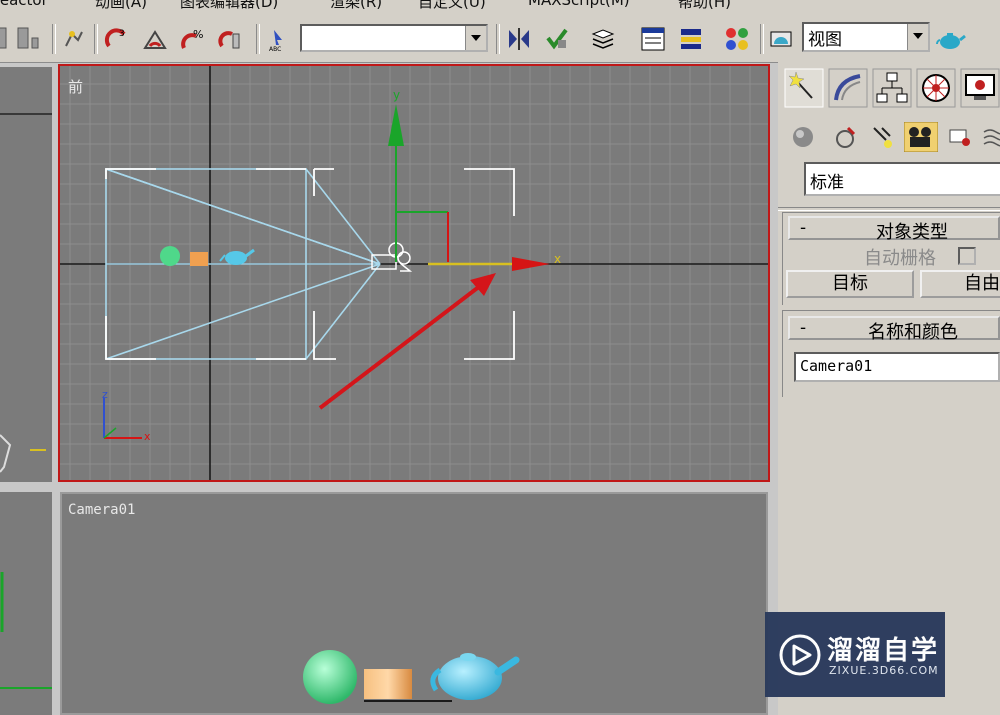 Image resolution: width=1000 pixels, height=715 pixels. I want to click on quick-render-teapot-icon, so click(951, 39).